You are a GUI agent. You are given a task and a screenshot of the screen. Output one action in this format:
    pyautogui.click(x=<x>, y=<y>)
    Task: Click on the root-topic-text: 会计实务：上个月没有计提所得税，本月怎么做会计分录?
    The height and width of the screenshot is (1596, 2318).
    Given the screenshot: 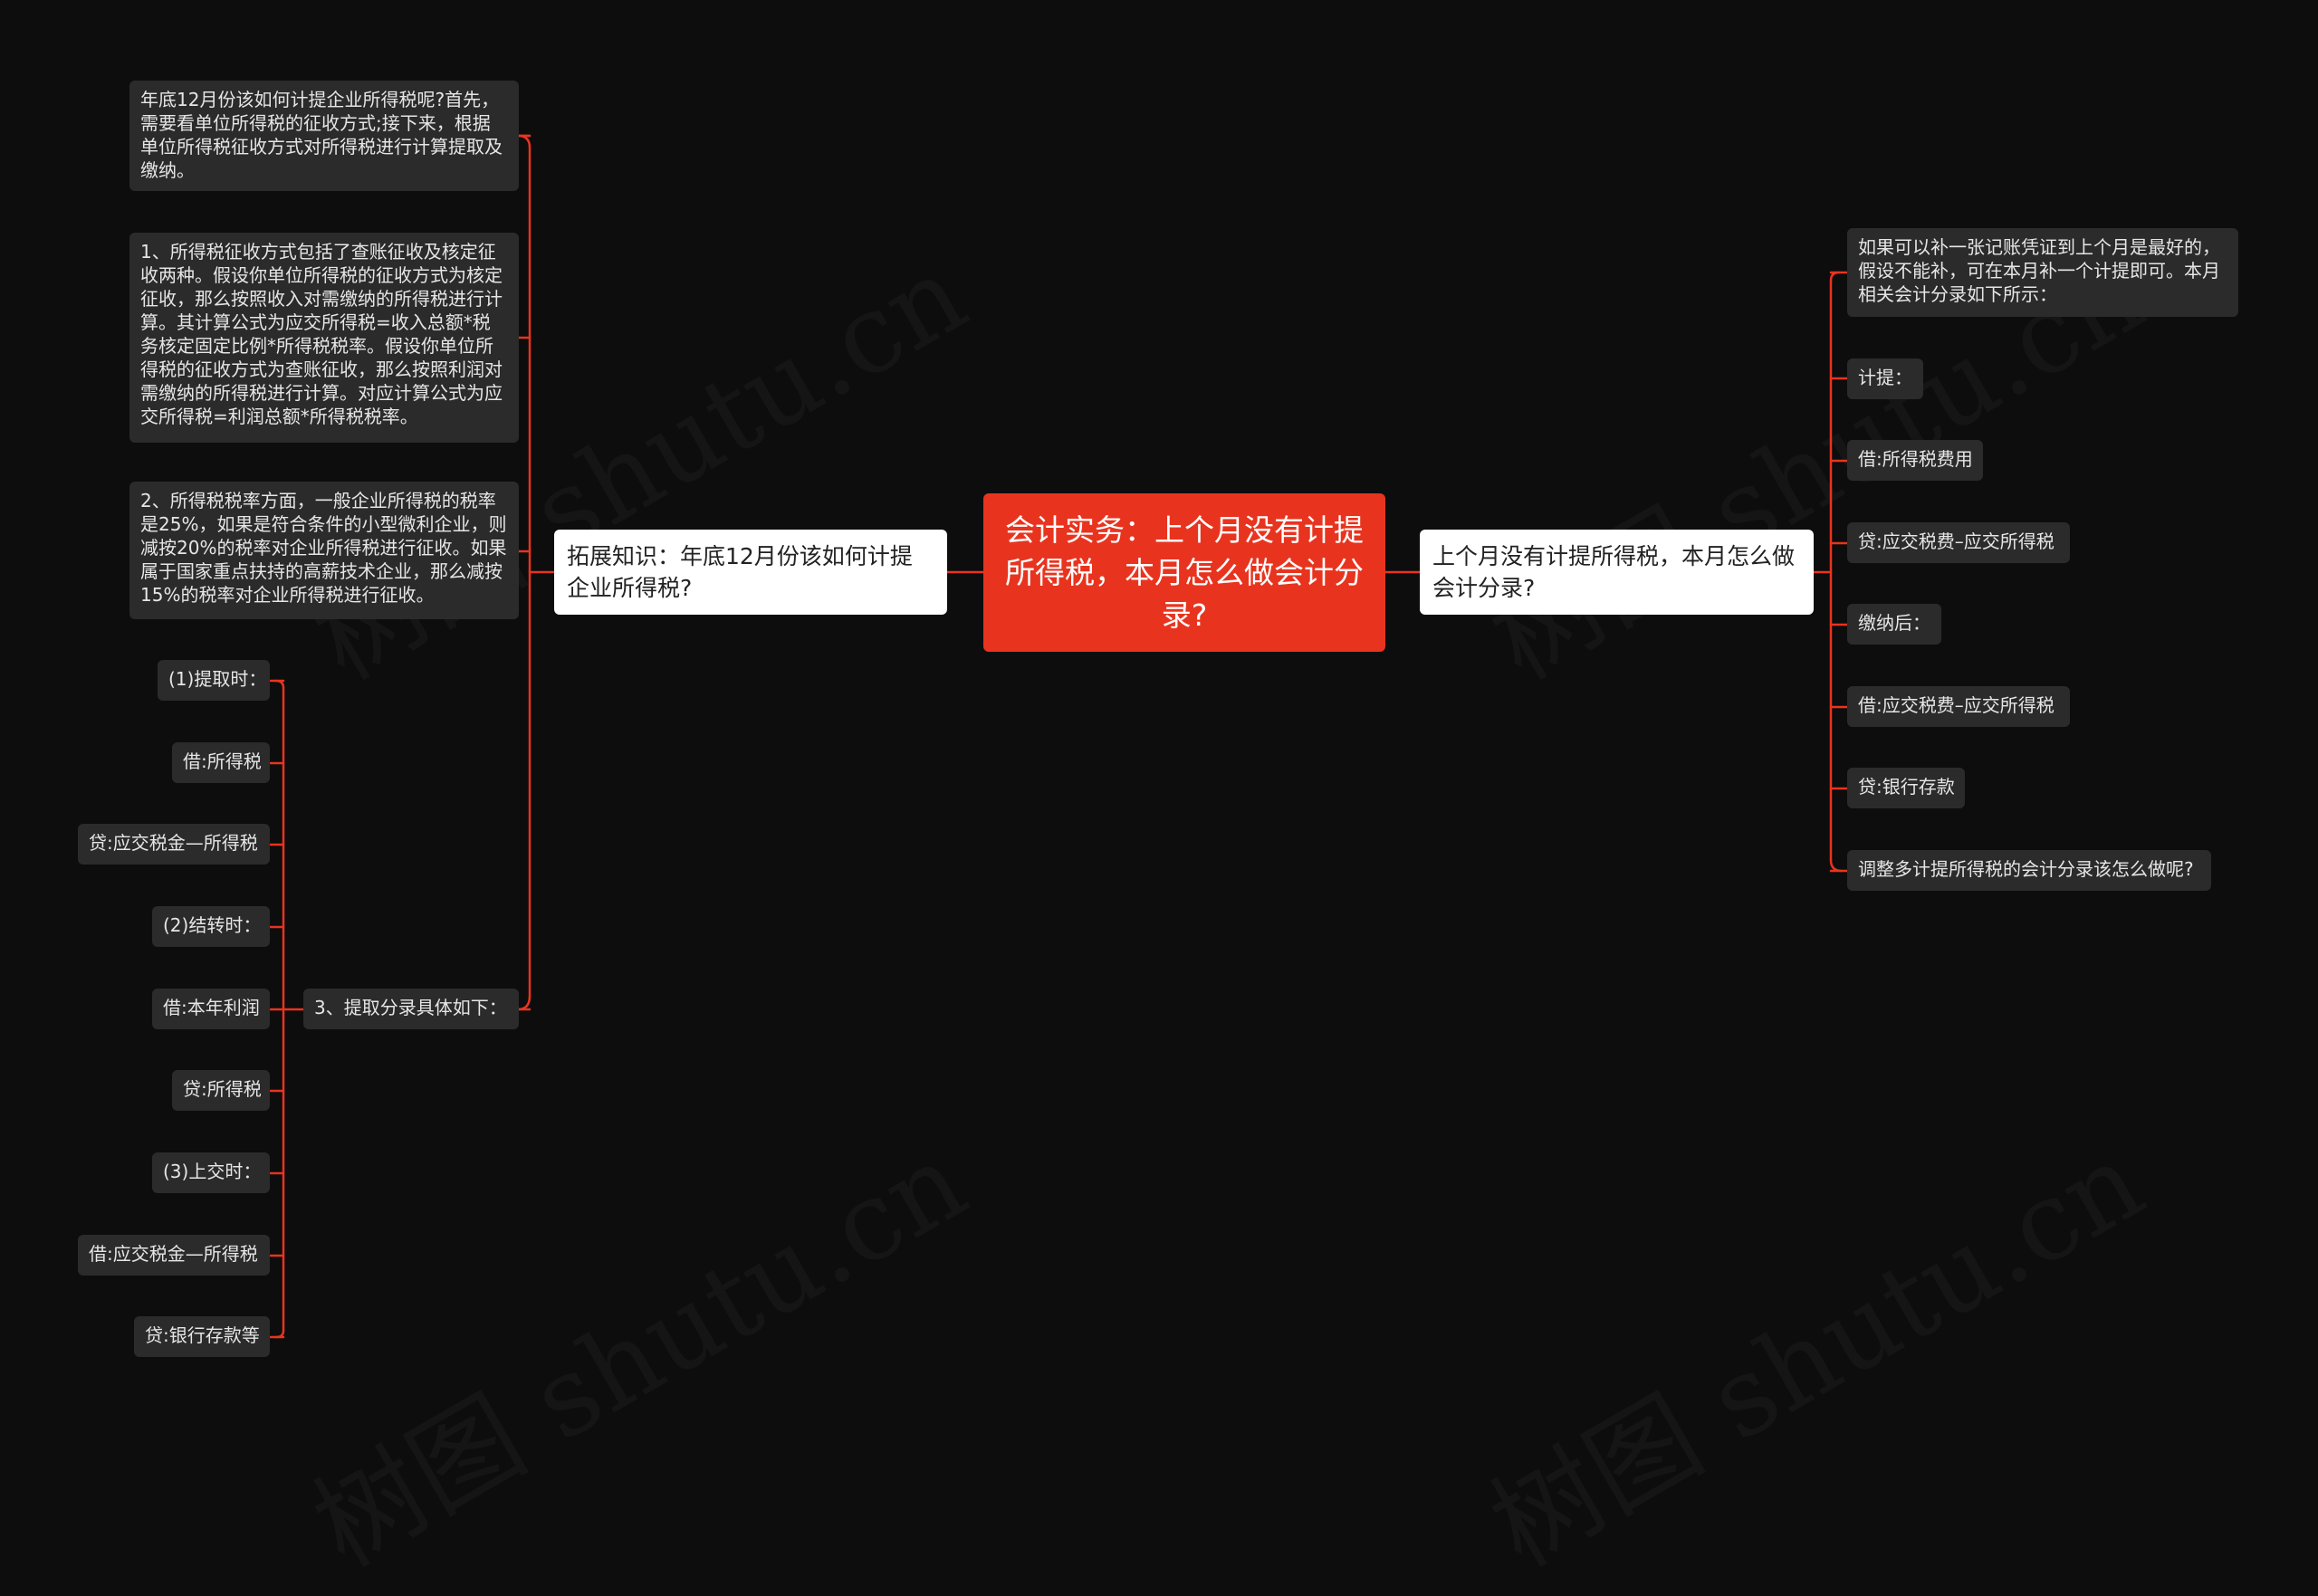 What is the action you would take?
    pyautogui.click(x=1184, y=572)
    